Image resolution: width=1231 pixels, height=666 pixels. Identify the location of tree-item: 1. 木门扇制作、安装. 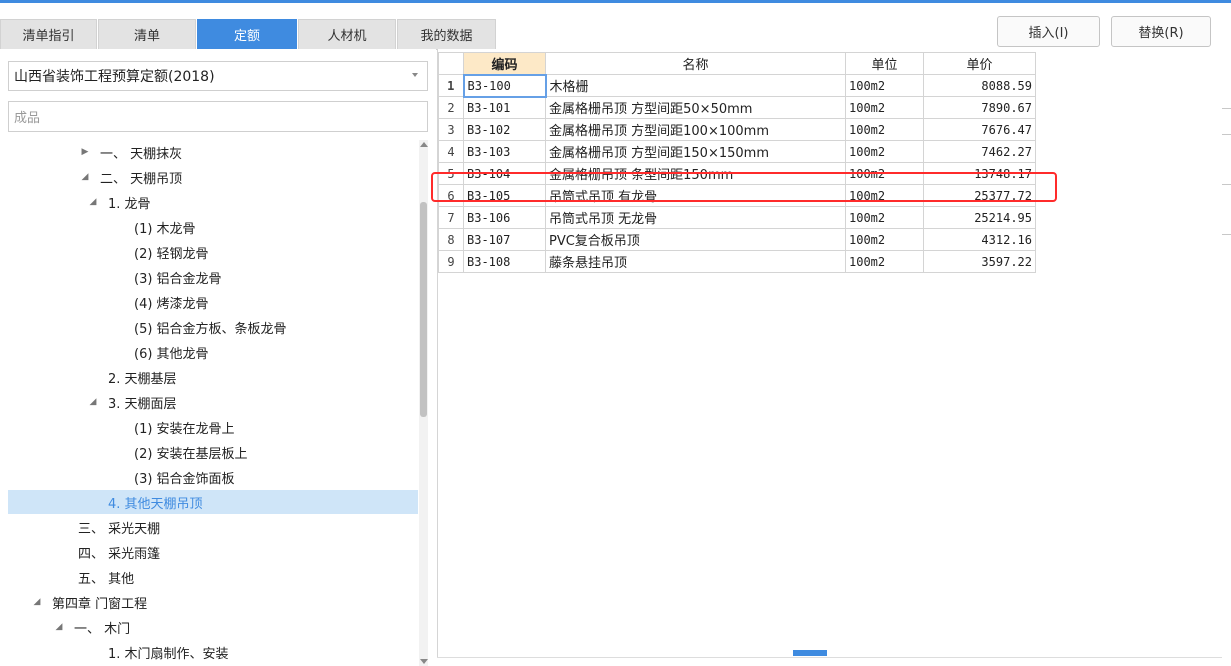
(213, 652).